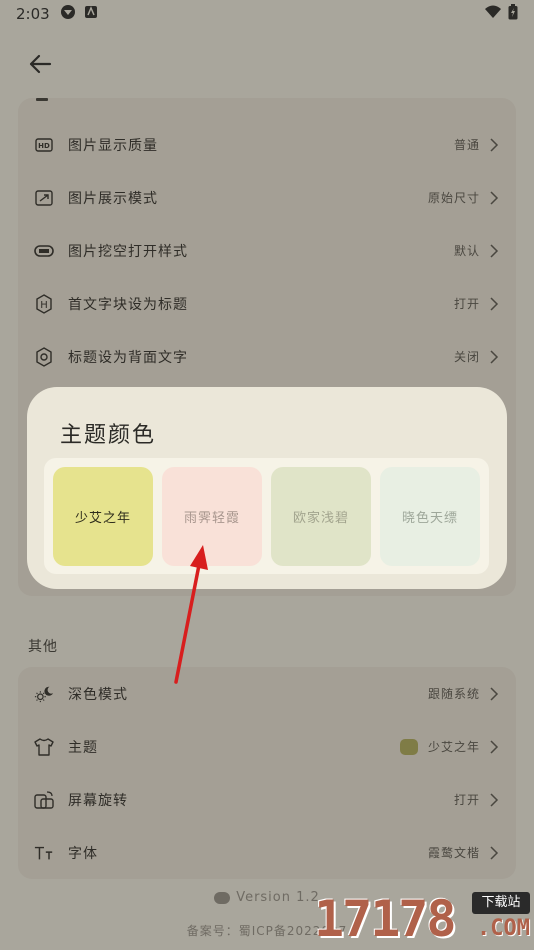  Describe the element at coordinates (33, 14) in the screenshot. I see `status-time: 2:03` at that location.